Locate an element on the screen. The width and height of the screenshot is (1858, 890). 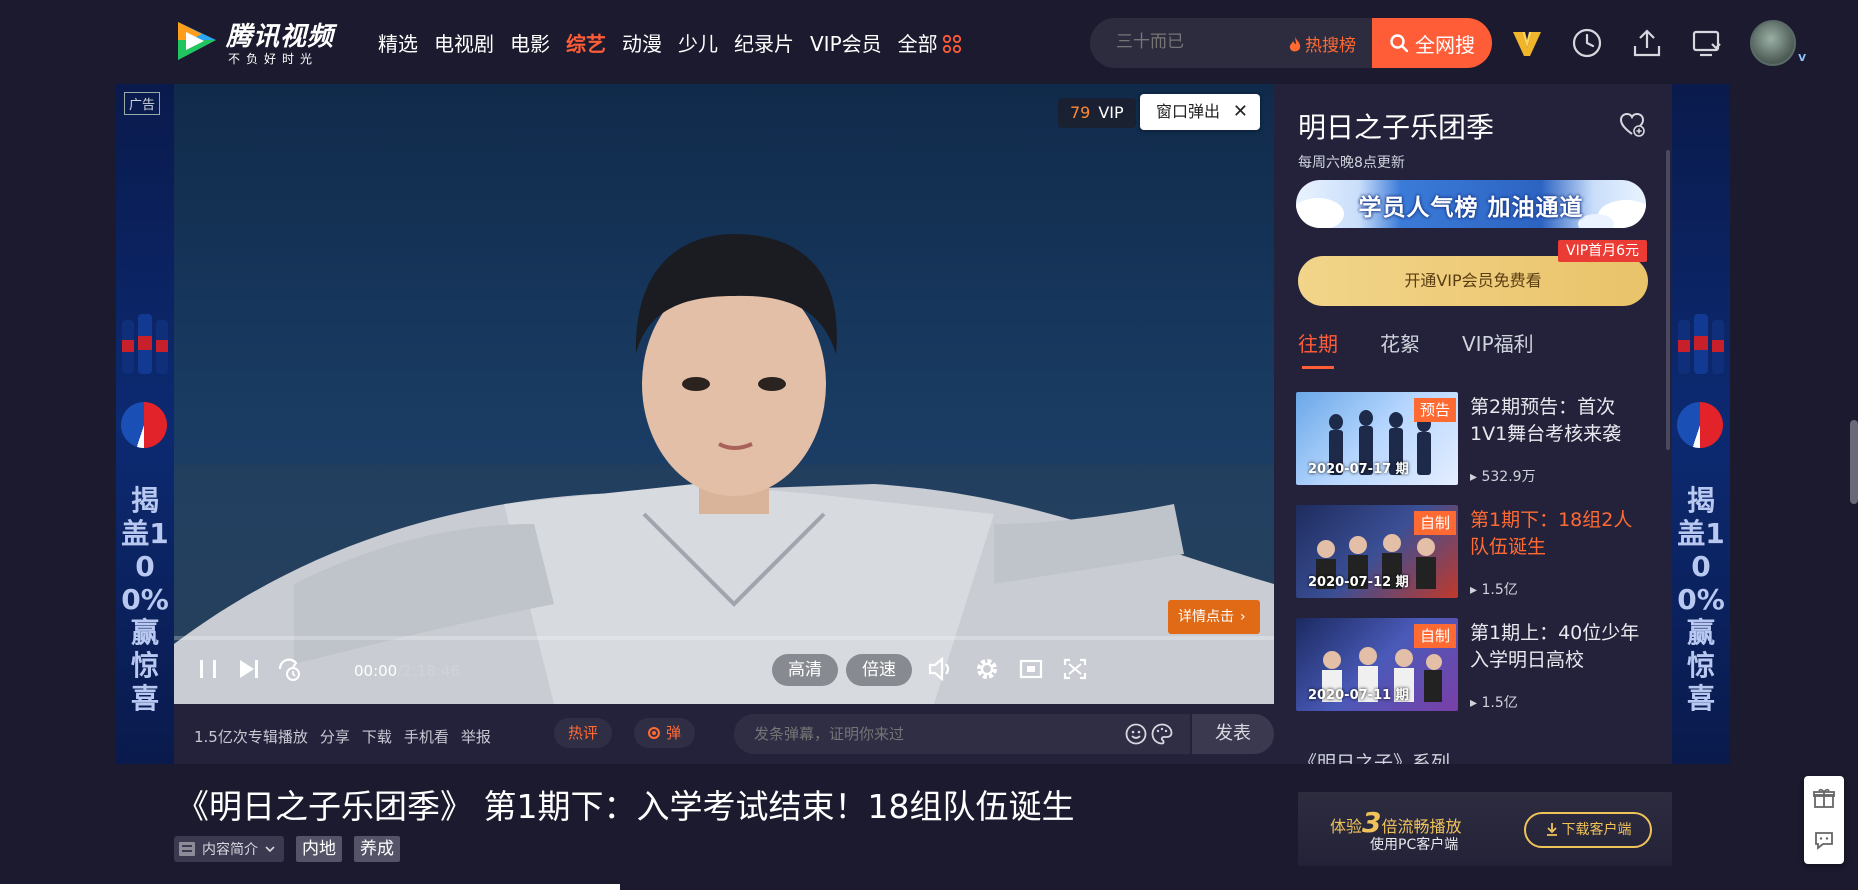
nav-item-documentary: 纪录片 is located at coordinates (764, 42).